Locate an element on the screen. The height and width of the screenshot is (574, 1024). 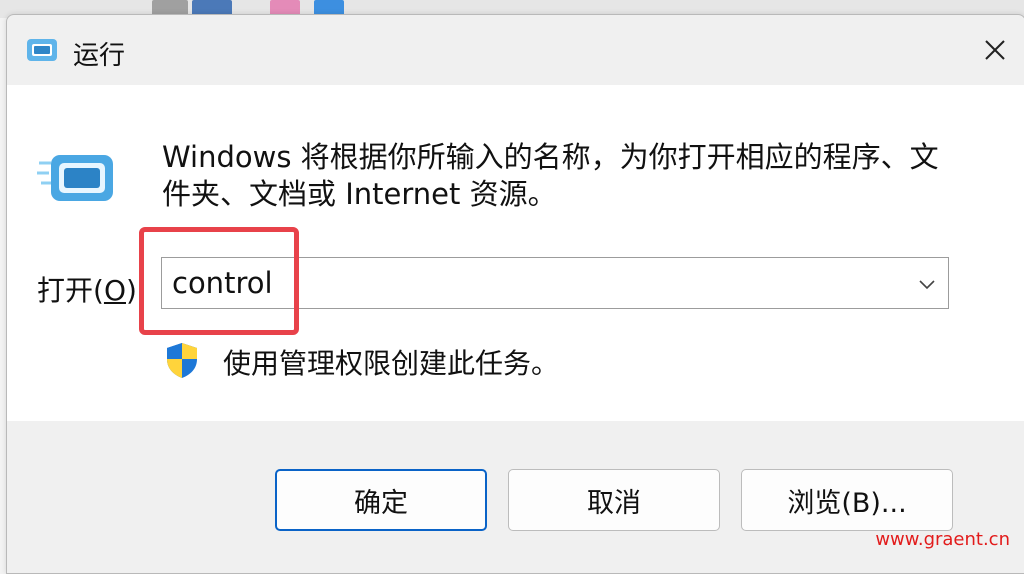
open-label: 打开(O): is located at coordinates (92, 290).